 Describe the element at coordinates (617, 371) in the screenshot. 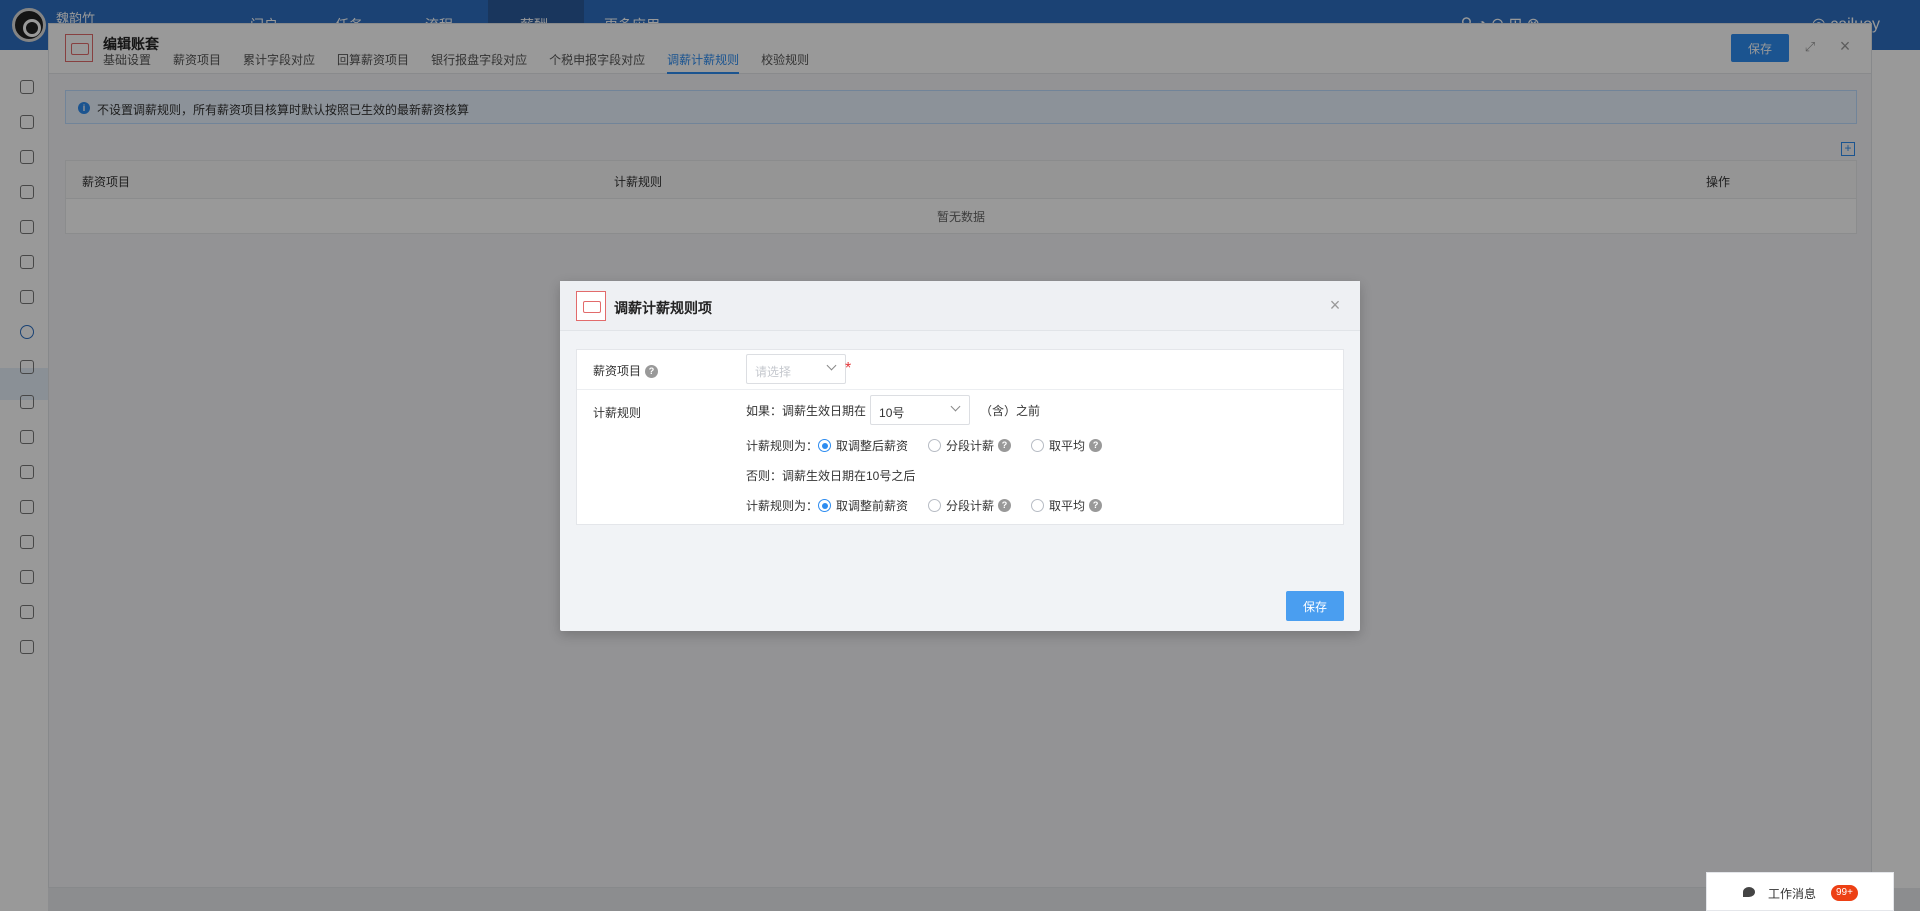

I see `salary-item-label-text: 薪资项目` at that location.